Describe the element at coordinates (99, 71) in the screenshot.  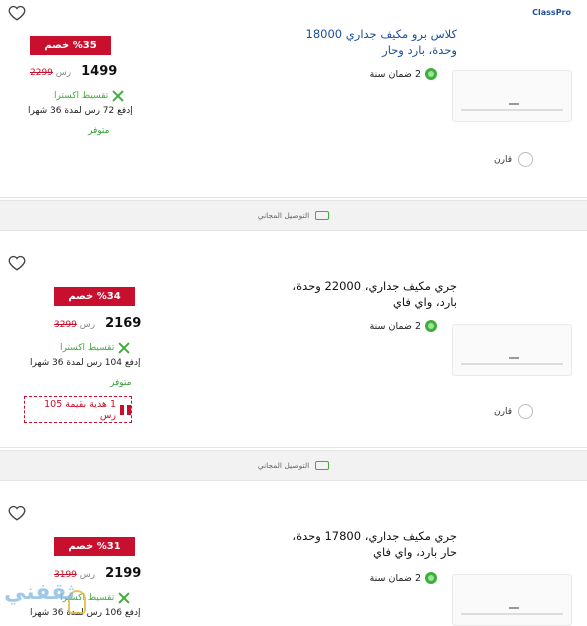
I see `current-price: 1499` at that location.